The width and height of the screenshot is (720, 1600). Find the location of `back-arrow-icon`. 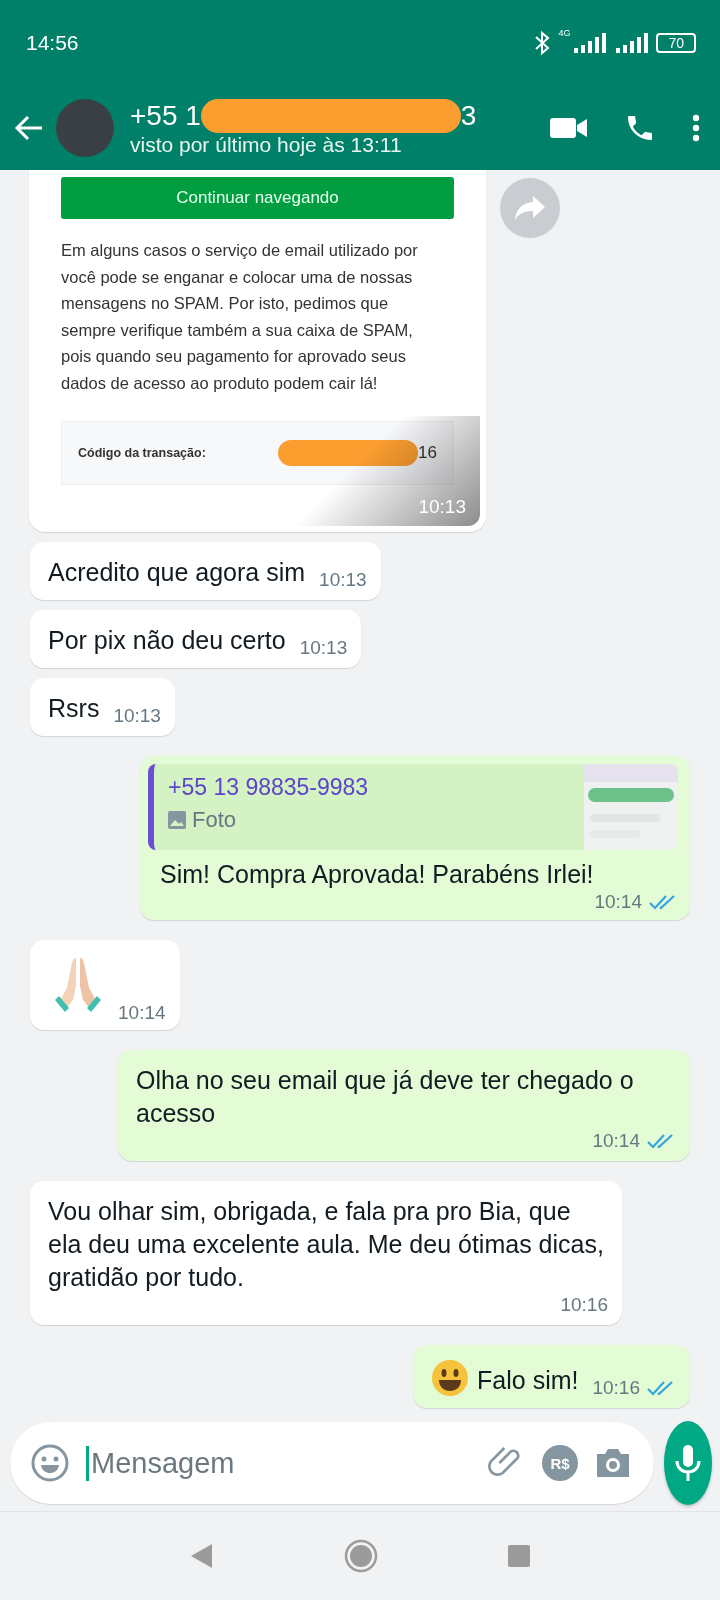

back-arrow-icon is located at coordinates (29, 128).